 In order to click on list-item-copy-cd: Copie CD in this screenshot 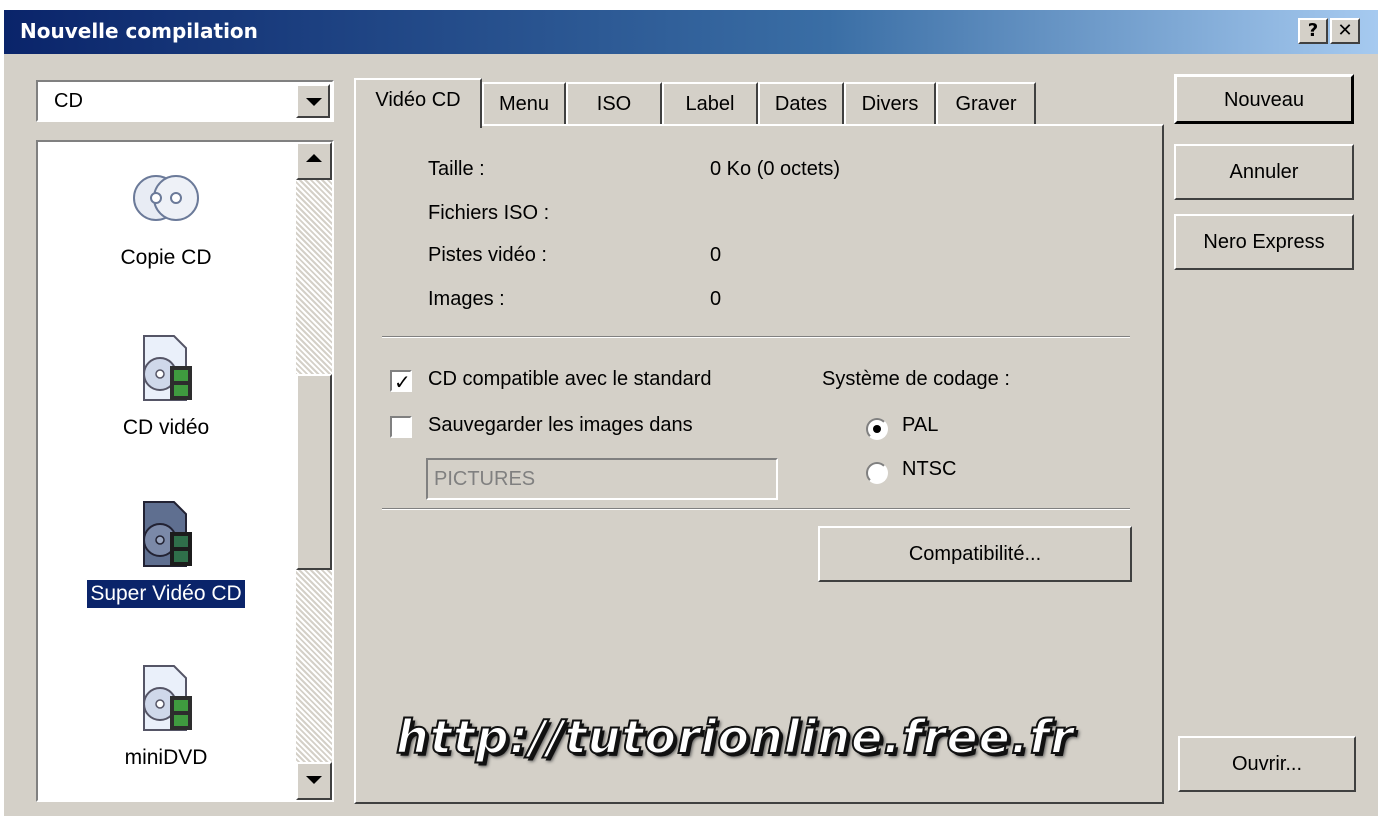, I will do `click(166, 217)`.